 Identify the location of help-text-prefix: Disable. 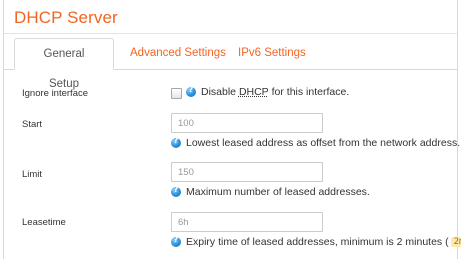
(220, 92).